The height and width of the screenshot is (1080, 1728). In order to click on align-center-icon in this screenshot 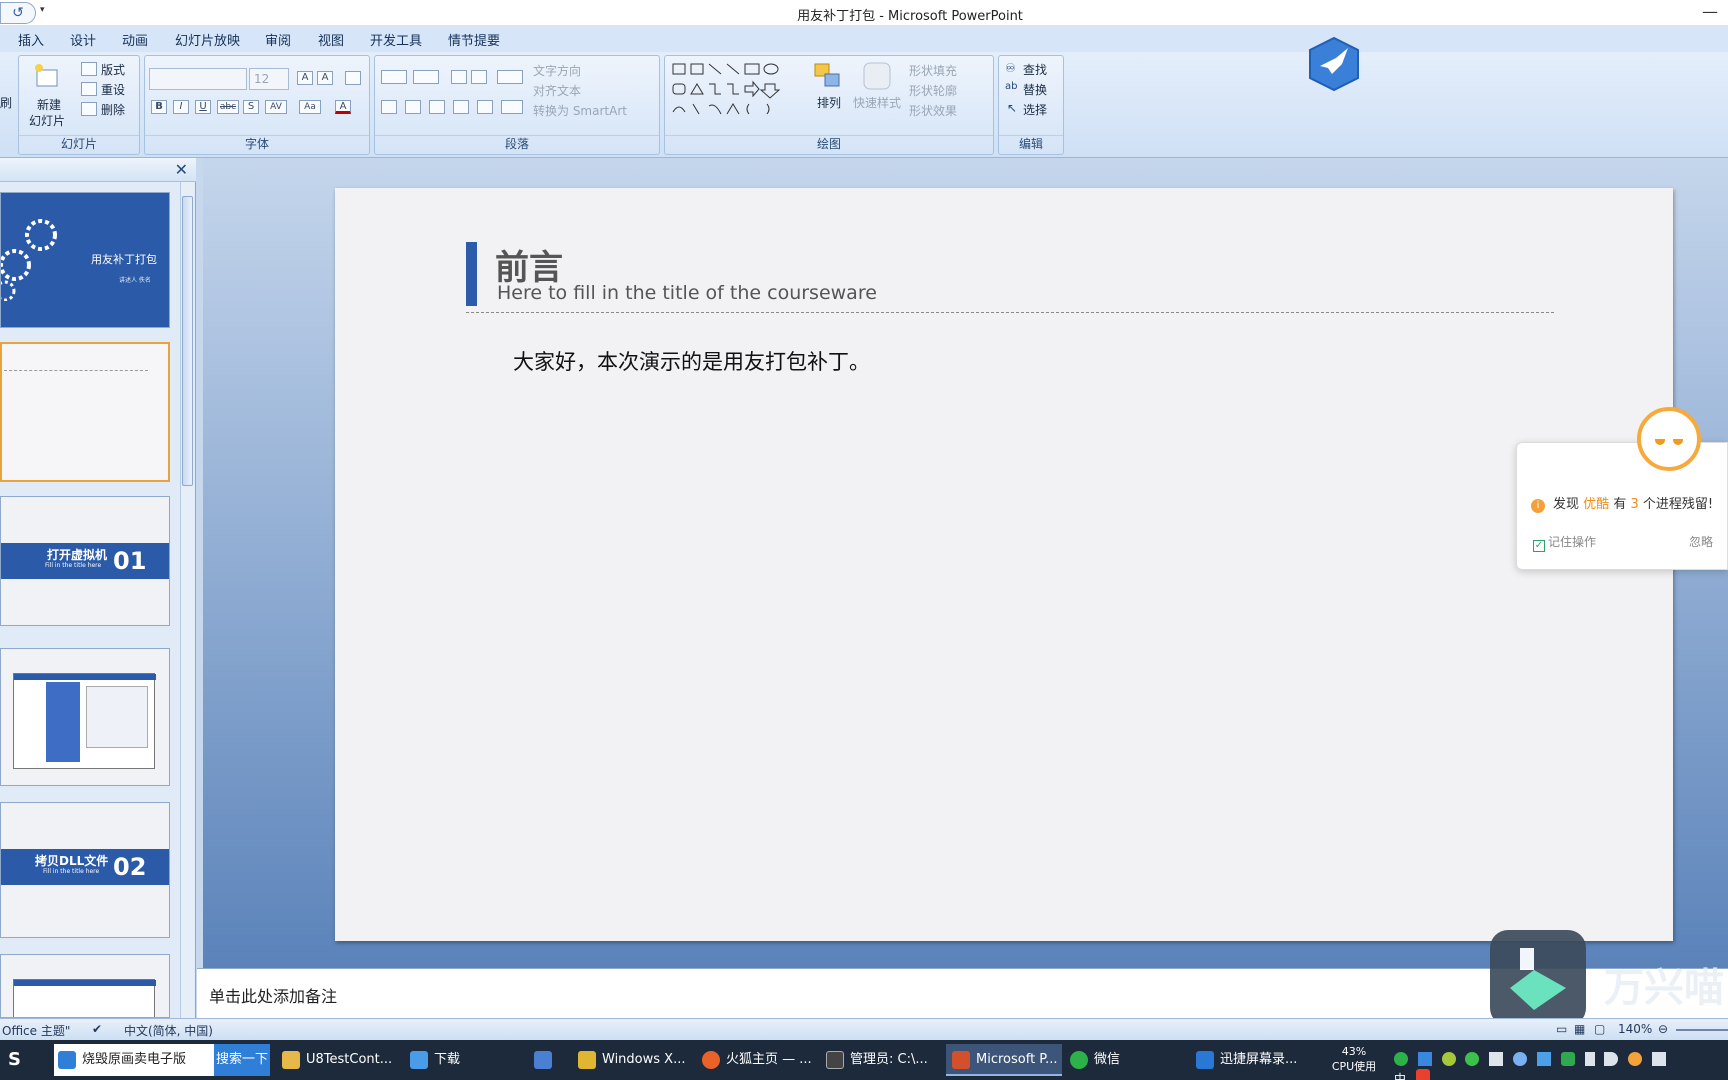, I will do `click(413, 107)`.